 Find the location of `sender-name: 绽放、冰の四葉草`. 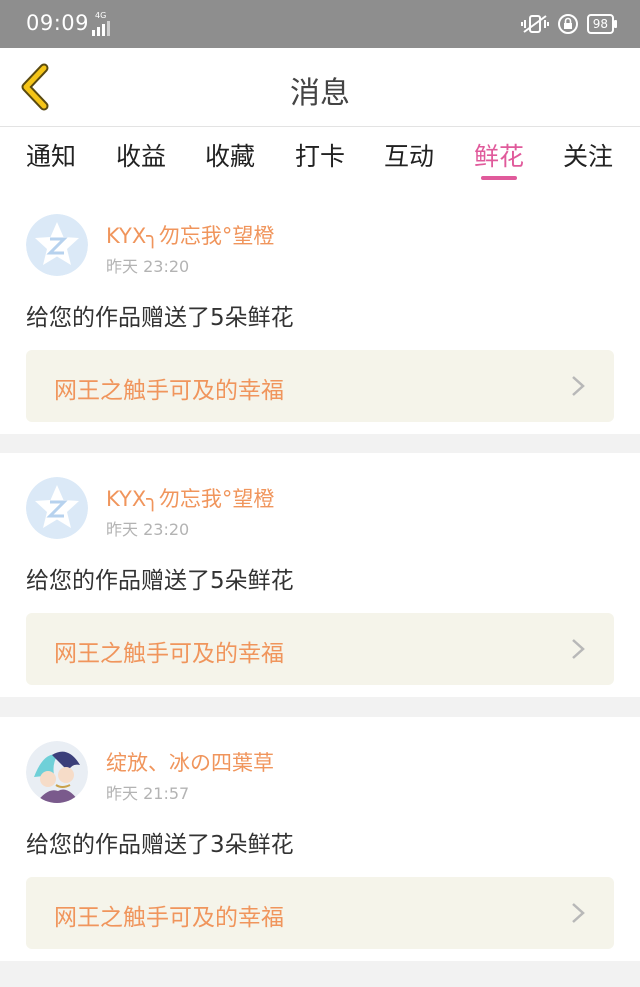

sender-name: 绽放、冰の四葉草 is located at coordinates (190, 762).